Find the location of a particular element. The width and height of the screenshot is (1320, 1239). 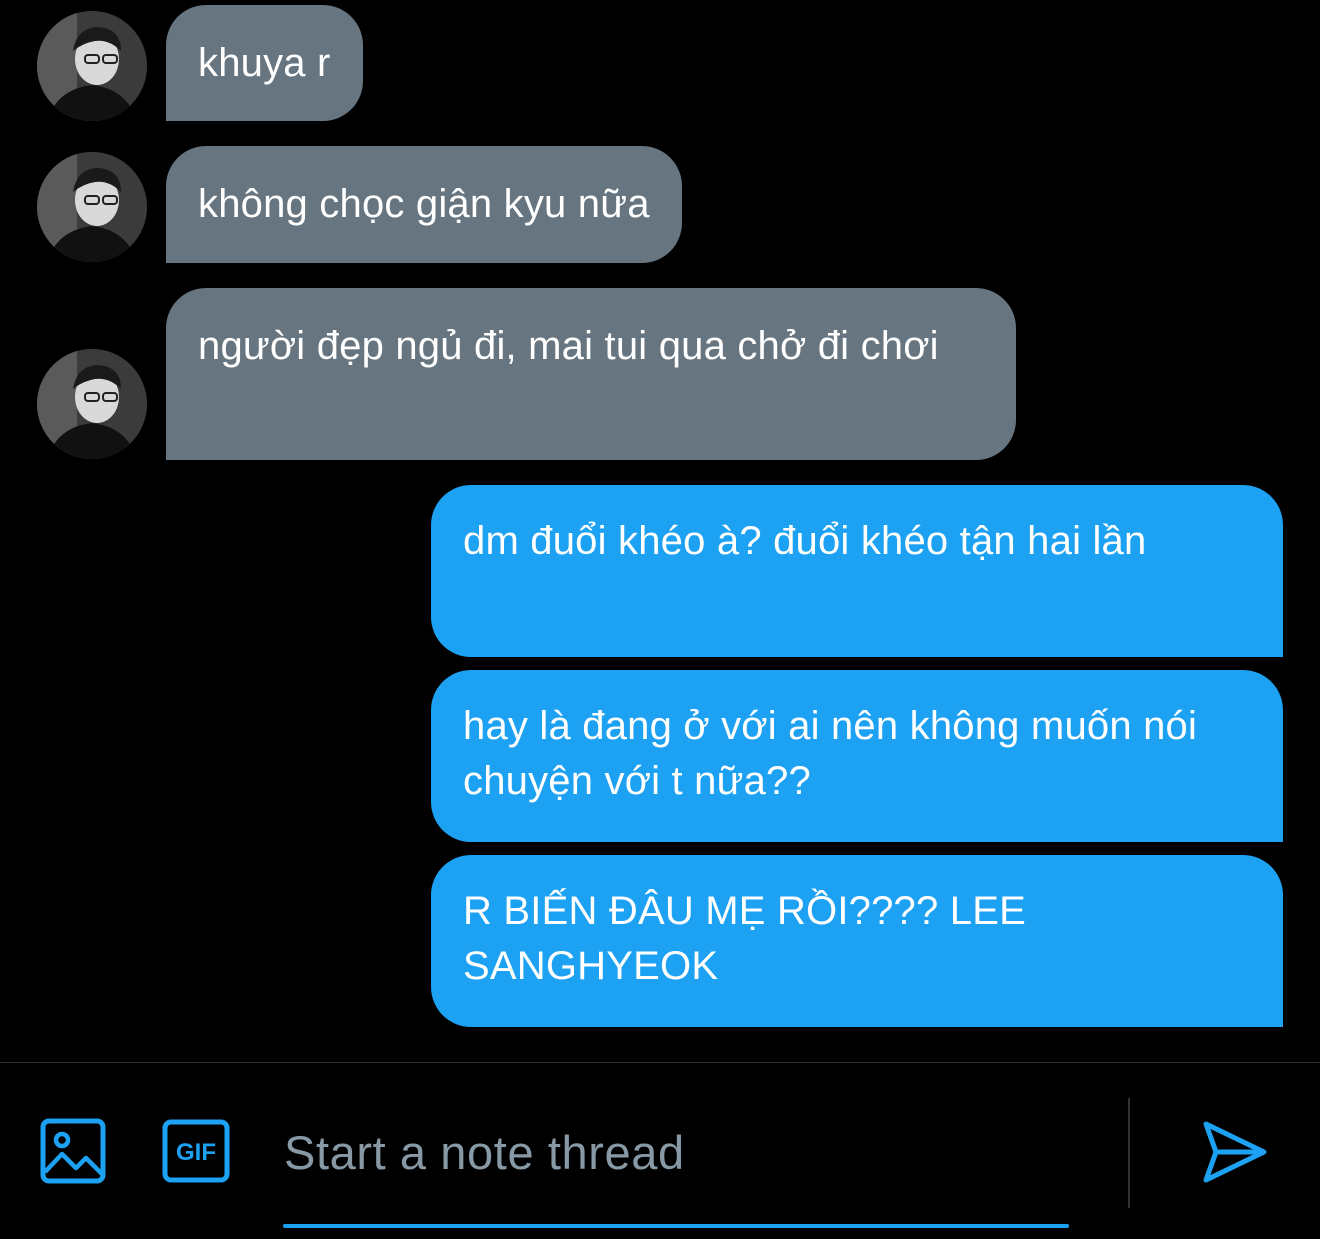

outgoing-message: dm đuổi khéo à? đuổi khéo tận hai lần is located at coordinates (857, 571).